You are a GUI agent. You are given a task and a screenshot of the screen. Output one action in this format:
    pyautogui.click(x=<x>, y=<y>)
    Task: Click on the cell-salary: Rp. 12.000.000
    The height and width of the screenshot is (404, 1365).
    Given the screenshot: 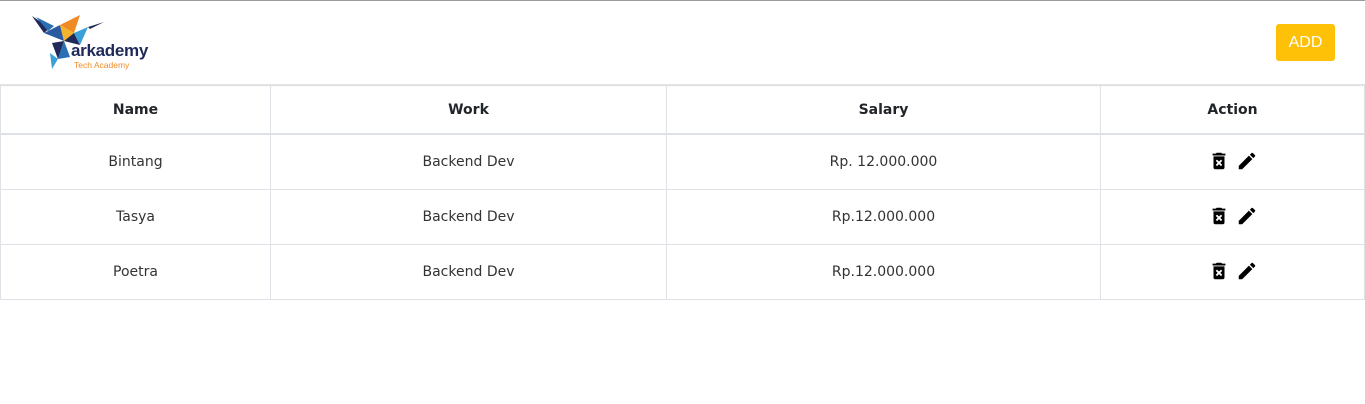 What is the action you would take?
    pyautogui.click(x=883, y=161)
    